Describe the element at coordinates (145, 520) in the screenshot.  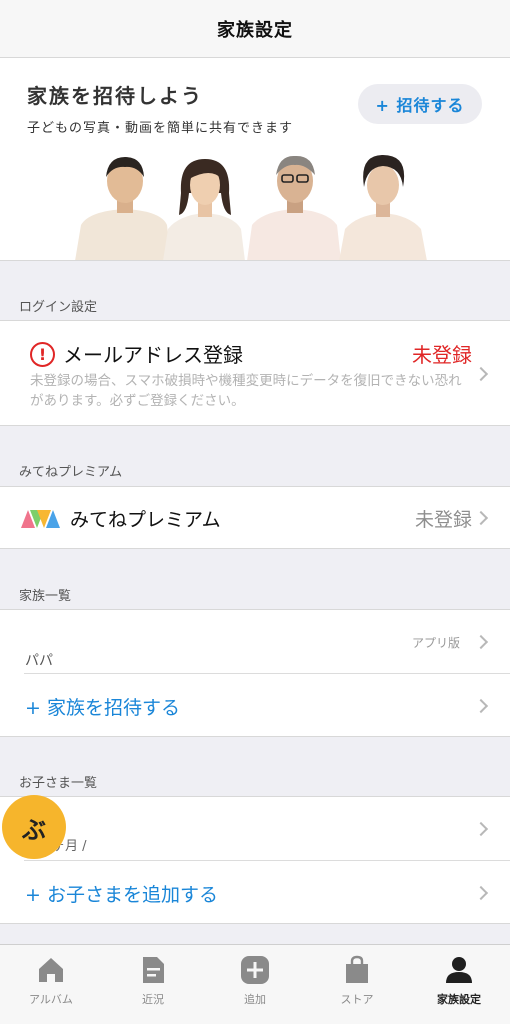
I see `premium-title: みてねプレミアム` at that location.